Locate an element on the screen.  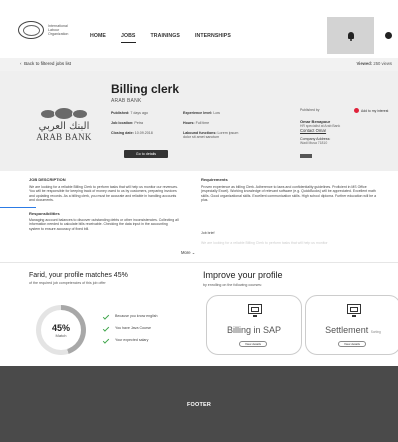
bell-icon is located at coordinates (350, 36).